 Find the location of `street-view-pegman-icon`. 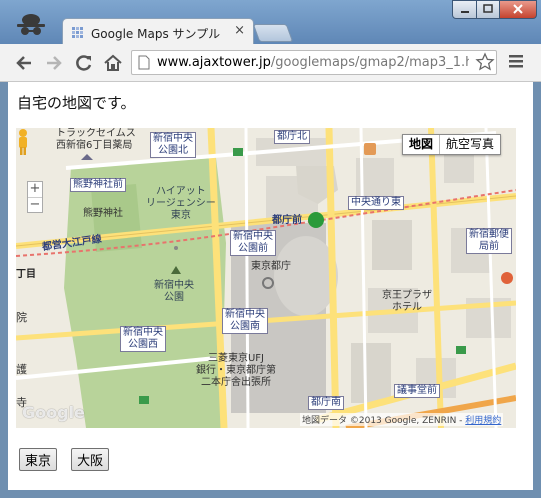

street-view-pegman-icon is located at coordinates (23, 142).